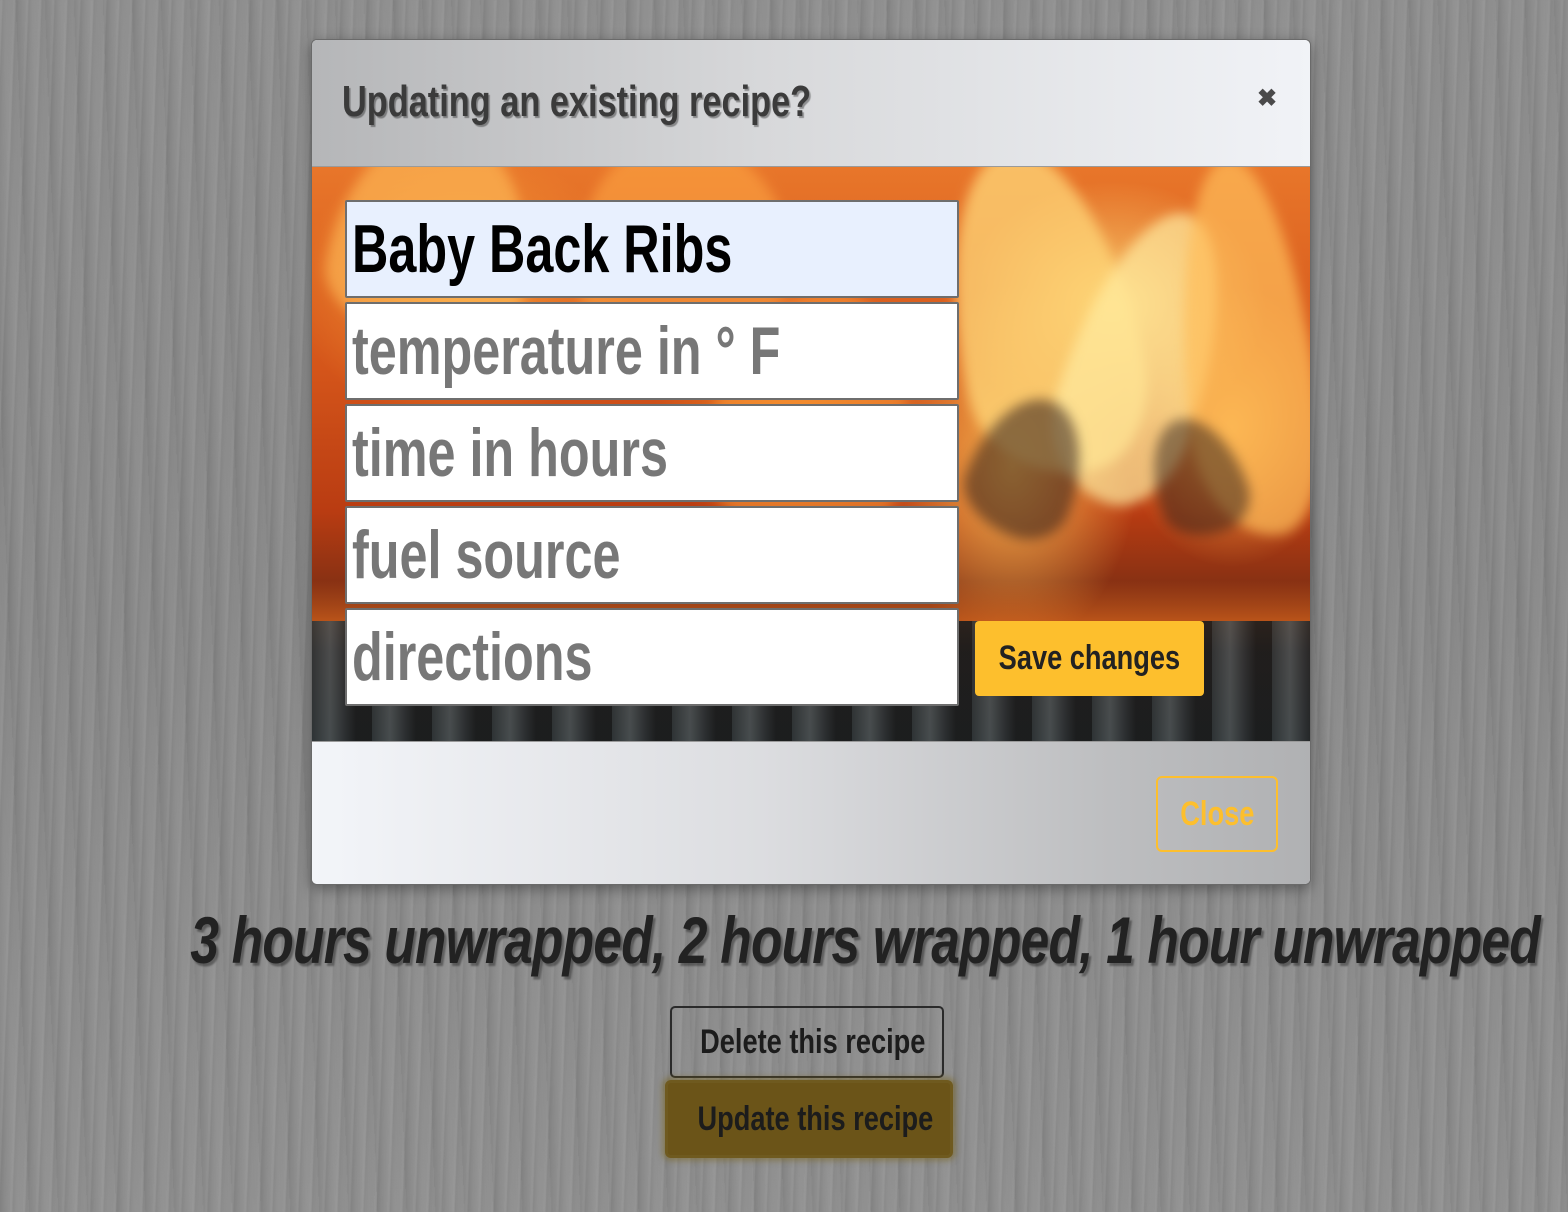  Describe the element at coordinates (1089, 658) in the screenshot. I see `save-changes-button: Save changes` at that location.